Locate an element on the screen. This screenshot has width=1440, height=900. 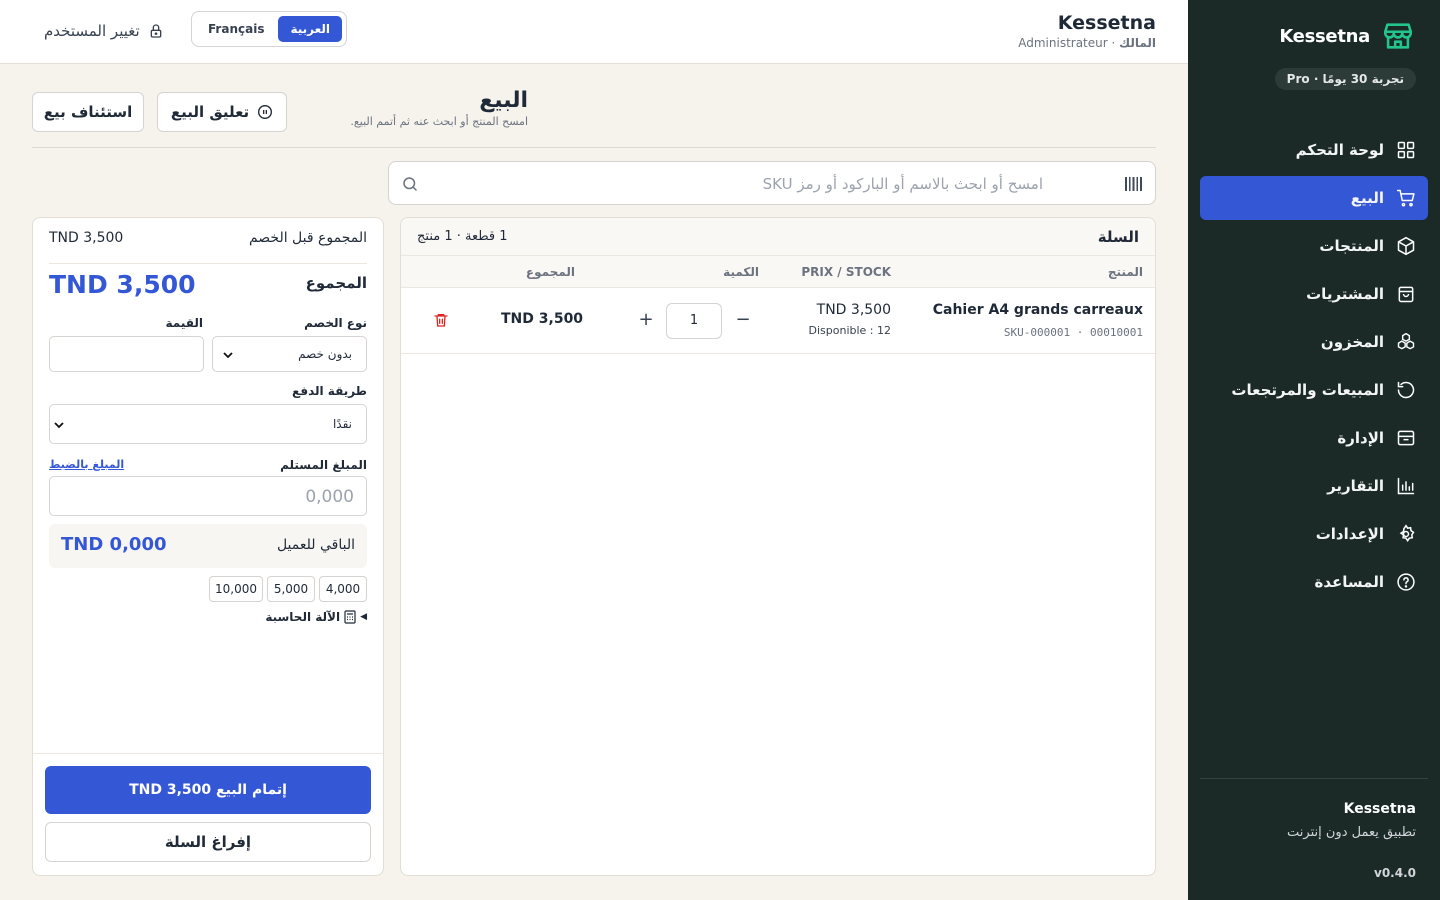
payment-method-select: نقدًا is located at coordinates (208, 424).